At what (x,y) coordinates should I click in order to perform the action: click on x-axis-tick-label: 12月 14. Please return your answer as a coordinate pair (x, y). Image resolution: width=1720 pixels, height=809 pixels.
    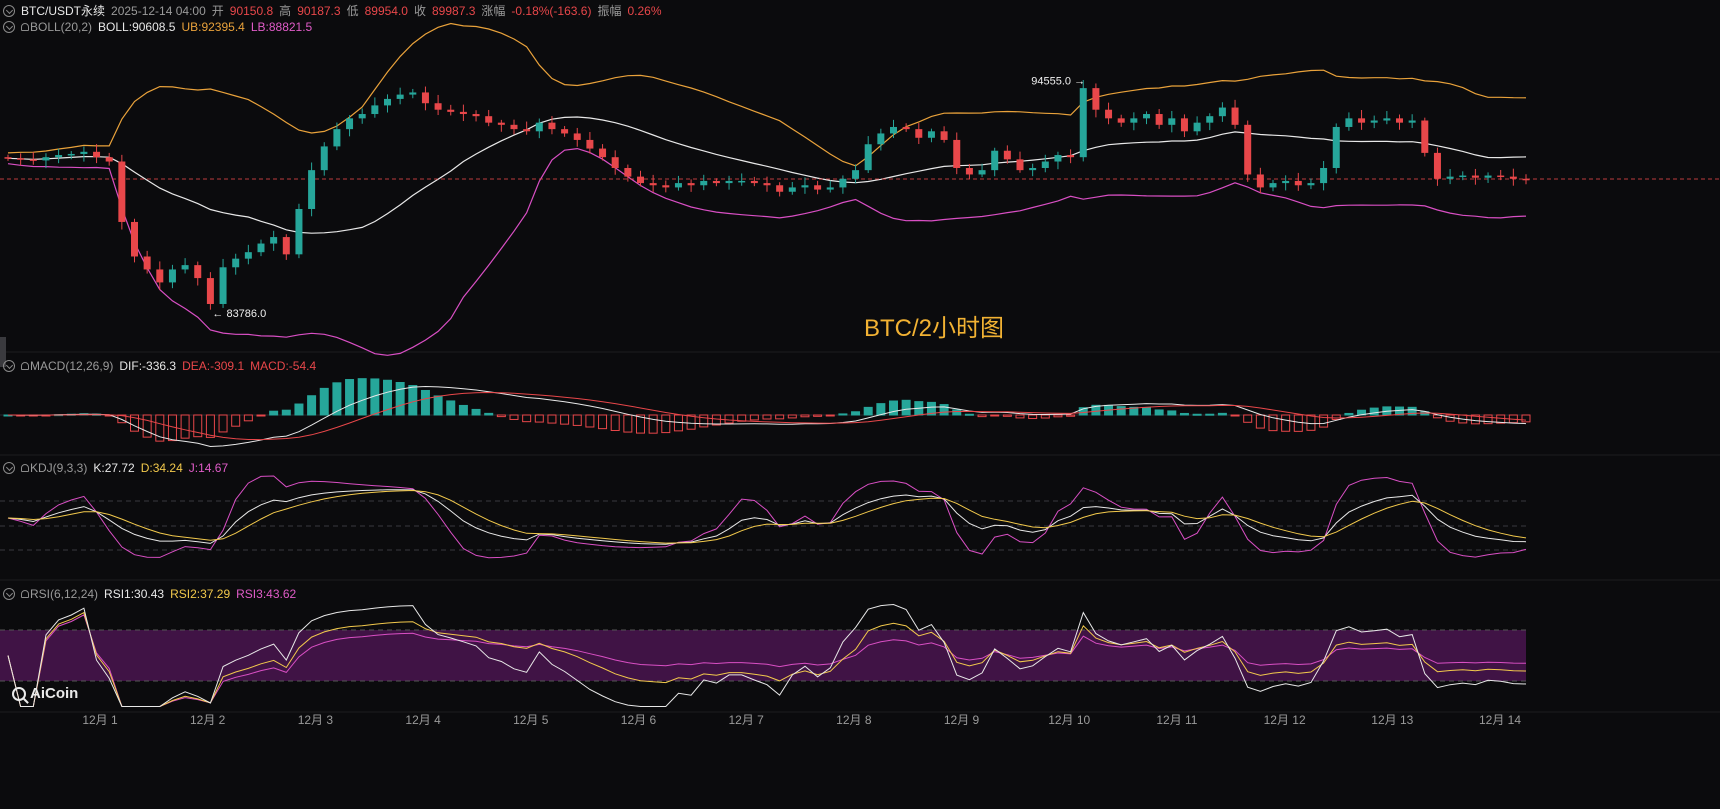
    Looking at the image, I should click on (1500, 720).